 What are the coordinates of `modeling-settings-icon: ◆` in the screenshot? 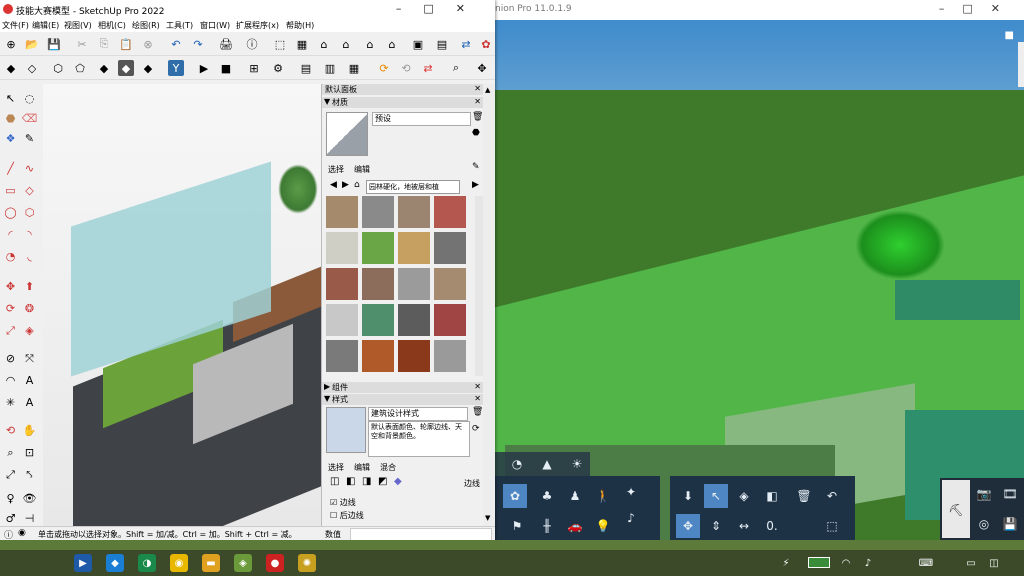 It's located at (398, 481).